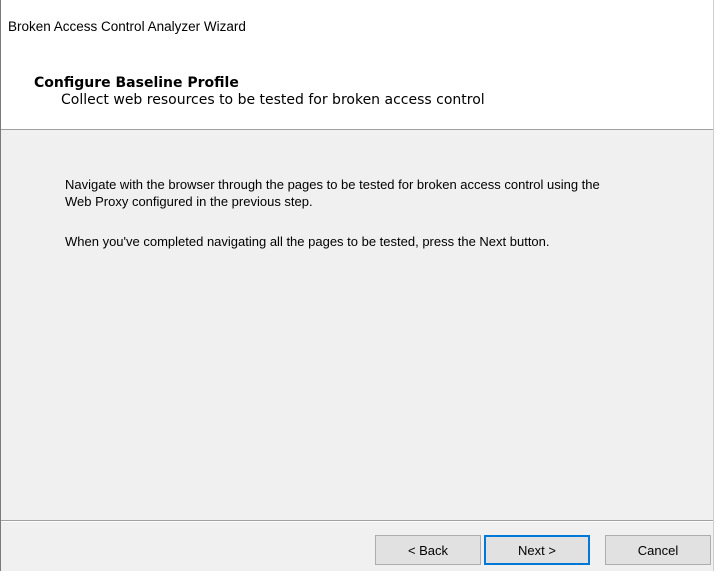 The width and height of the screenshot is (715, 572). I want to click on title-bar: Broken Access Control Analyzer Wizard, so click(357, 20).